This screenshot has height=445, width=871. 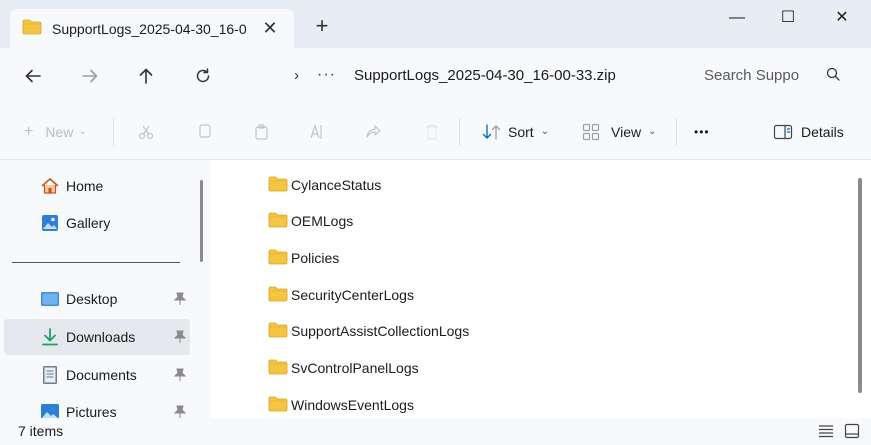 What do you see at coordinates (55, 131) in the screenshot?
I see `new-button: + New ⌄` at bounding box center [55, 131].